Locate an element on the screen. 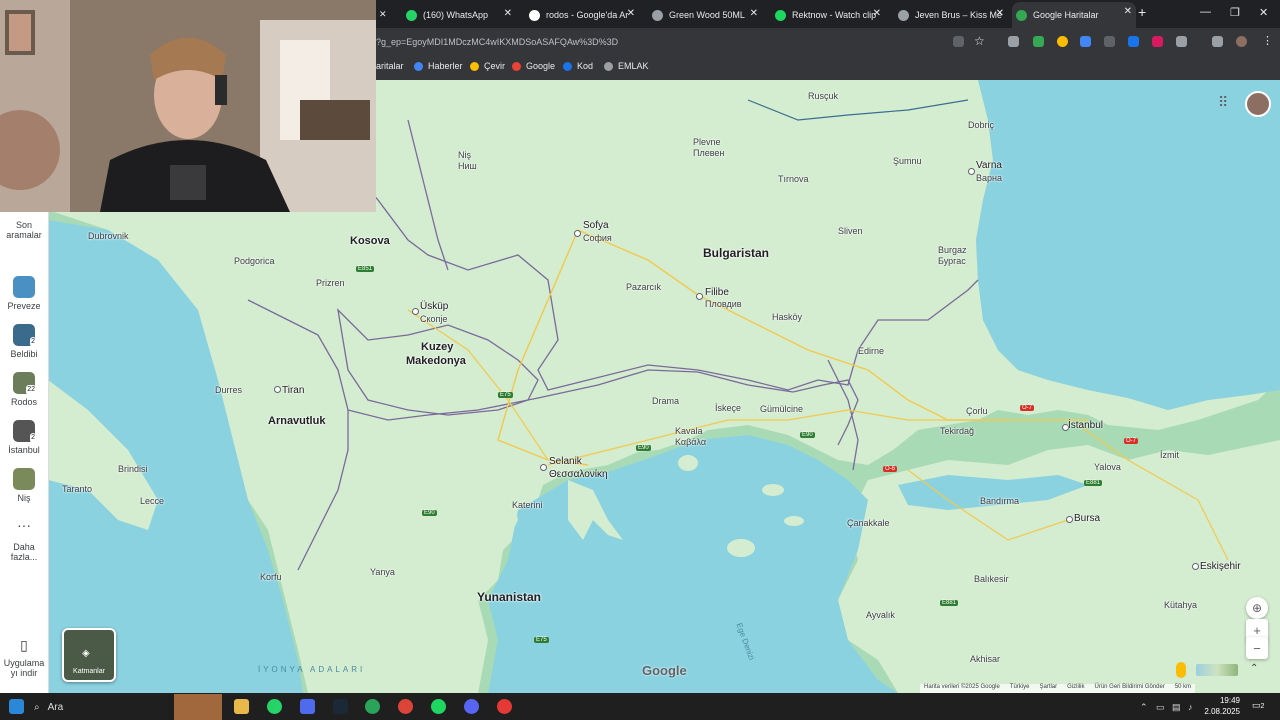 This screenshot has height=720, width=1280. new-tab-icon: + is located at coordinates (1142, 12).